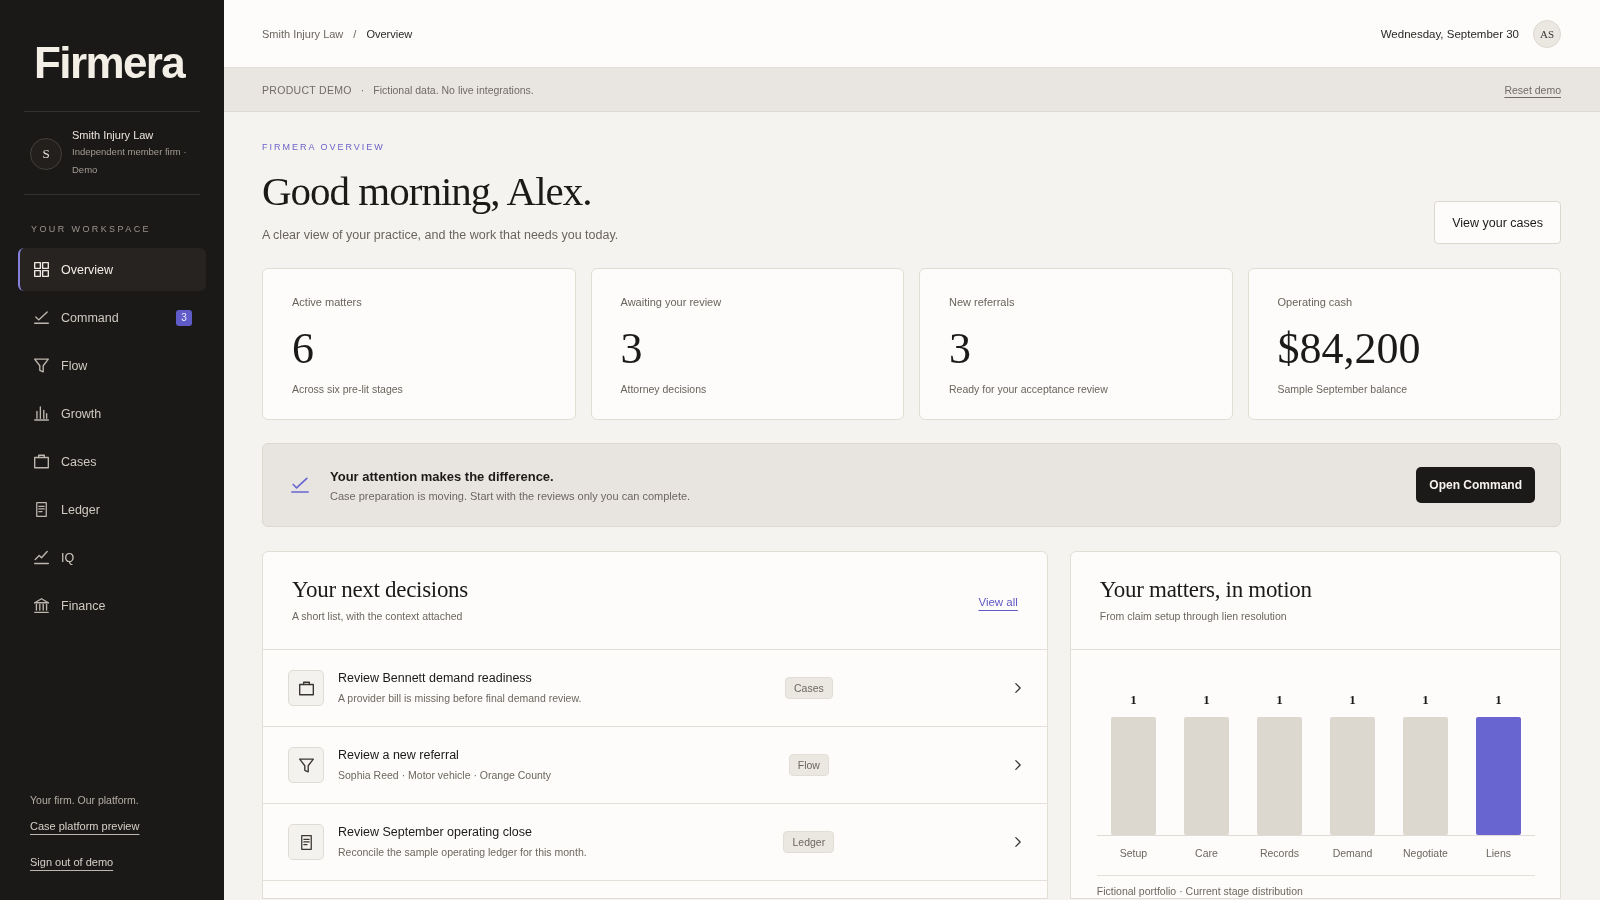  Describe the element at coordinates (460, 697) in the screenshot. I see `decision-detail: A provider bill is missing before final demand review.` at that location.